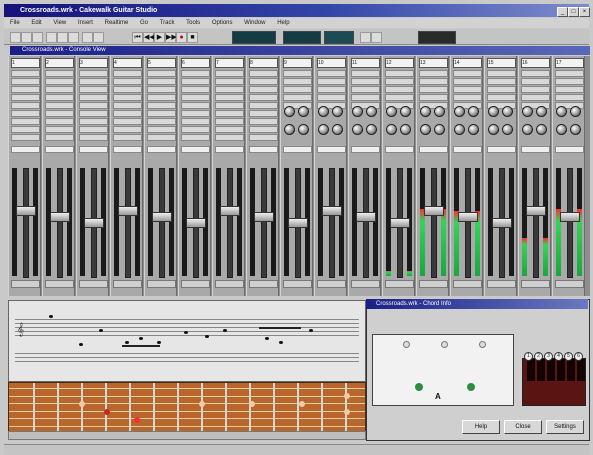 This screenshot has width=593, height=455. I want to click on save-file-icon, so click(37, 37).